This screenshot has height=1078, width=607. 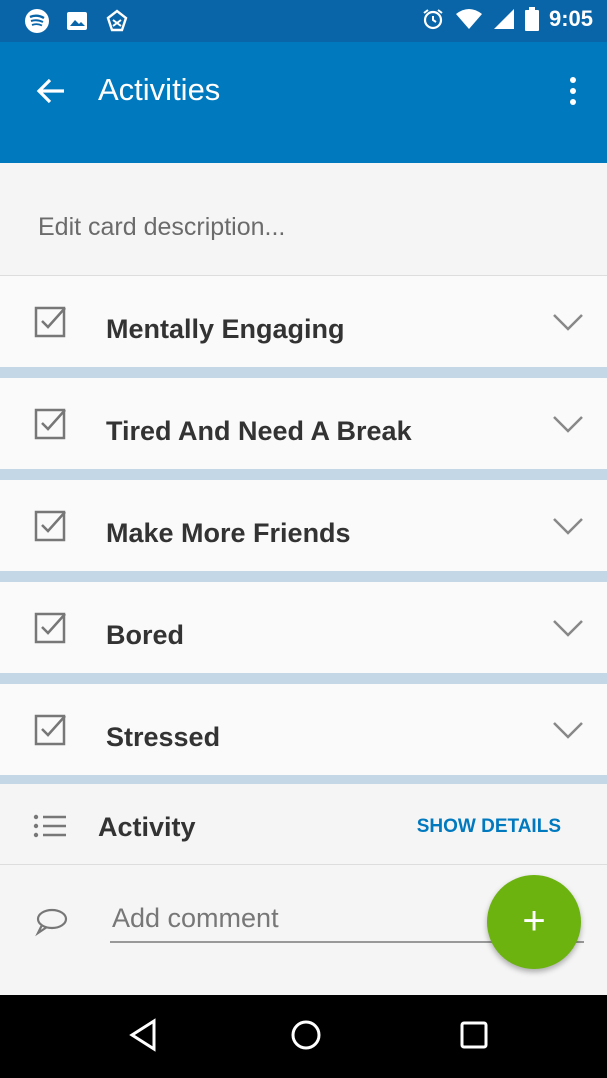 I want to click on checklist-item-label: Mentally Engaging, so click(x=225, y=329).